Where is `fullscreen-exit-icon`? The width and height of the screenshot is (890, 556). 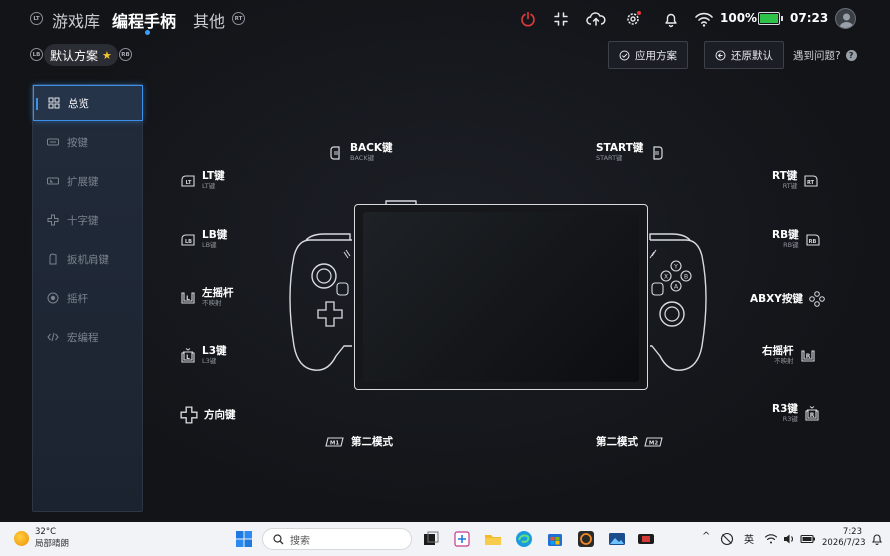 fullscreen-exit-icon is located at coordinates (561, 19).